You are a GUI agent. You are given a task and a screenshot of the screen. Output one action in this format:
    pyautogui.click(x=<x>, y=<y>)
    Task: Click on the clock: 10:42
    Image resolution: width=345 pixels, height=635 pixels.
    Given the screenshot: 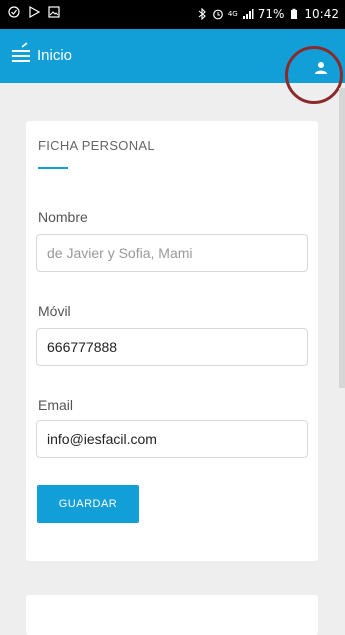 What is the action you would take?
    pyautogui.click(x=321, y=14)
    